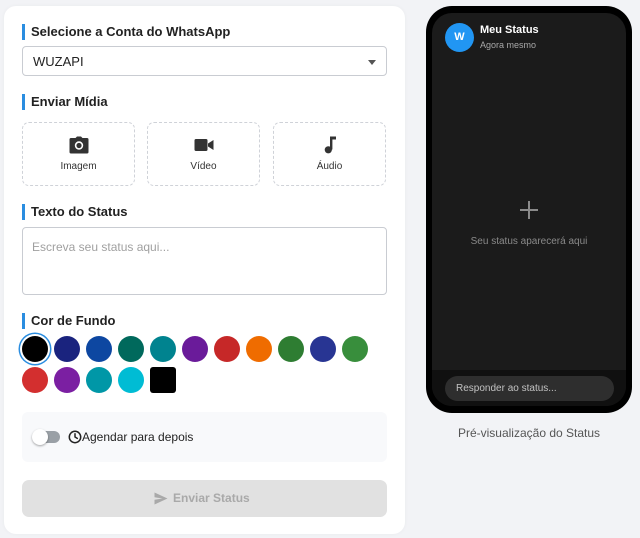  I want to click on media-section-title: Enviar Mídia, so click(65, 102).